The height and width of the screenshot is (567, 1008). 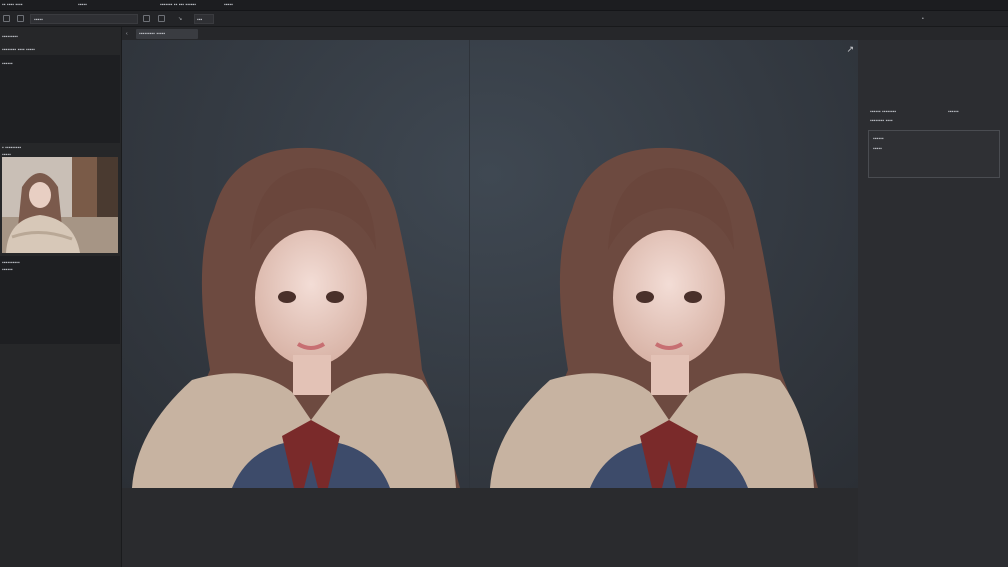 I want to click on properties-box: ▪▪▪▪▪▪ ▪▪▪▪▪, so click(x=934, y=154).